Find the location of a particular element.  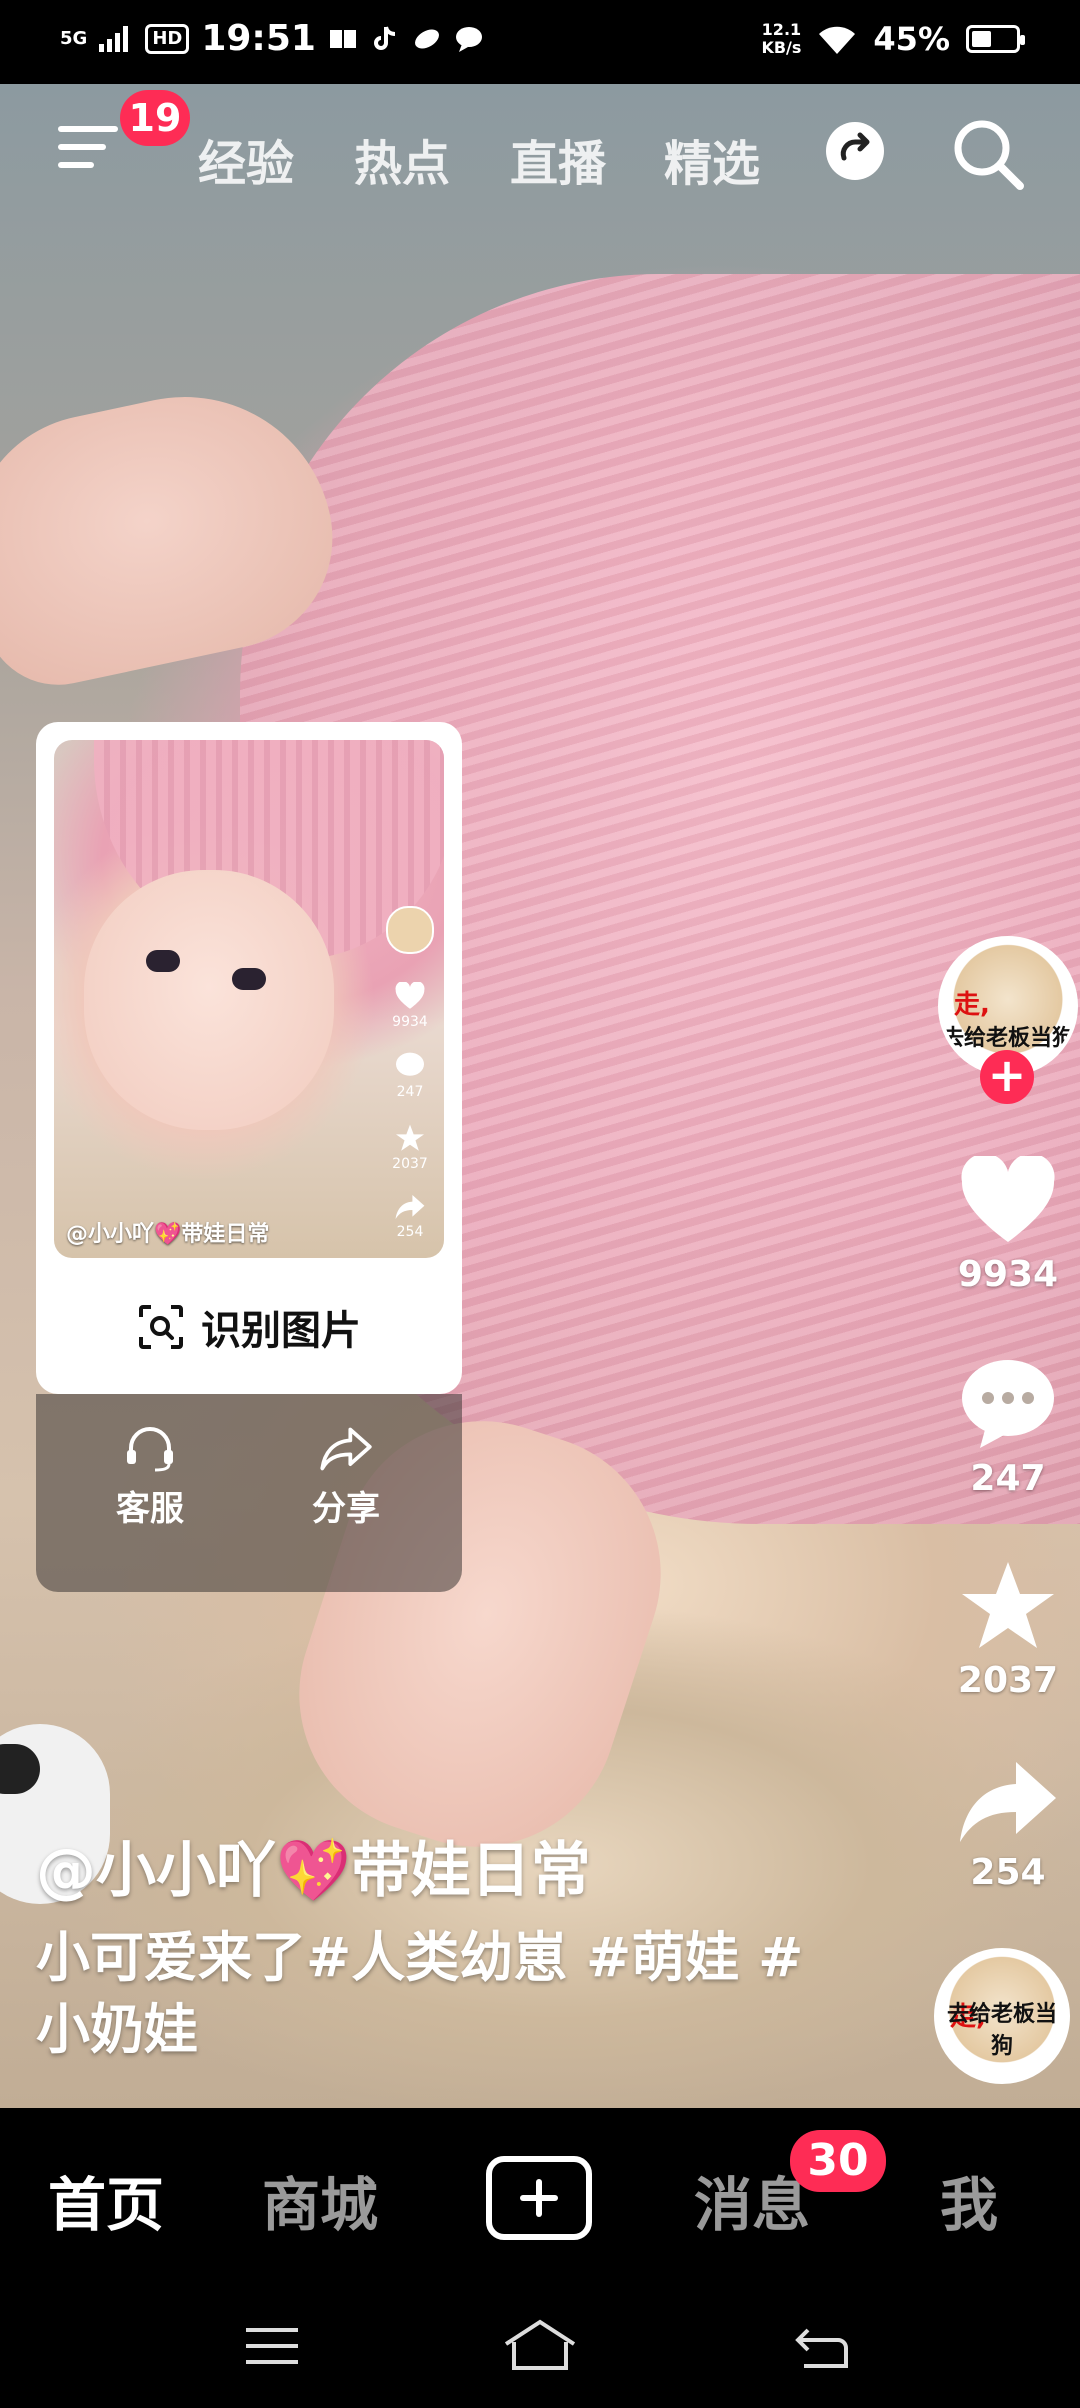

favorite-button: 2037 is located at coordinates (1008, 1630).